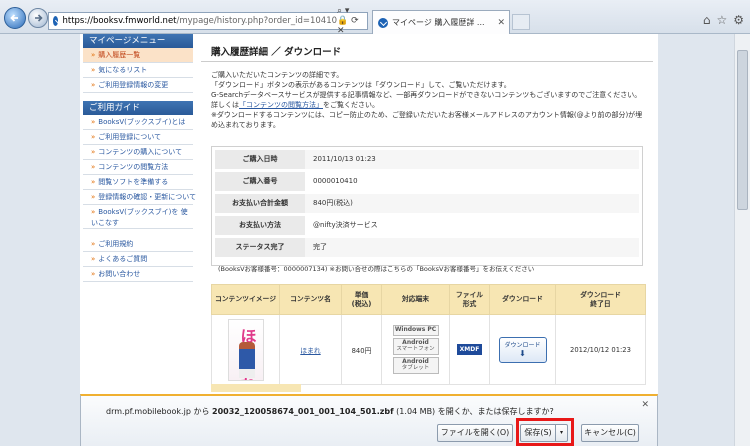  I want to click on tab-close-icon: ✕, so click(501, 23).